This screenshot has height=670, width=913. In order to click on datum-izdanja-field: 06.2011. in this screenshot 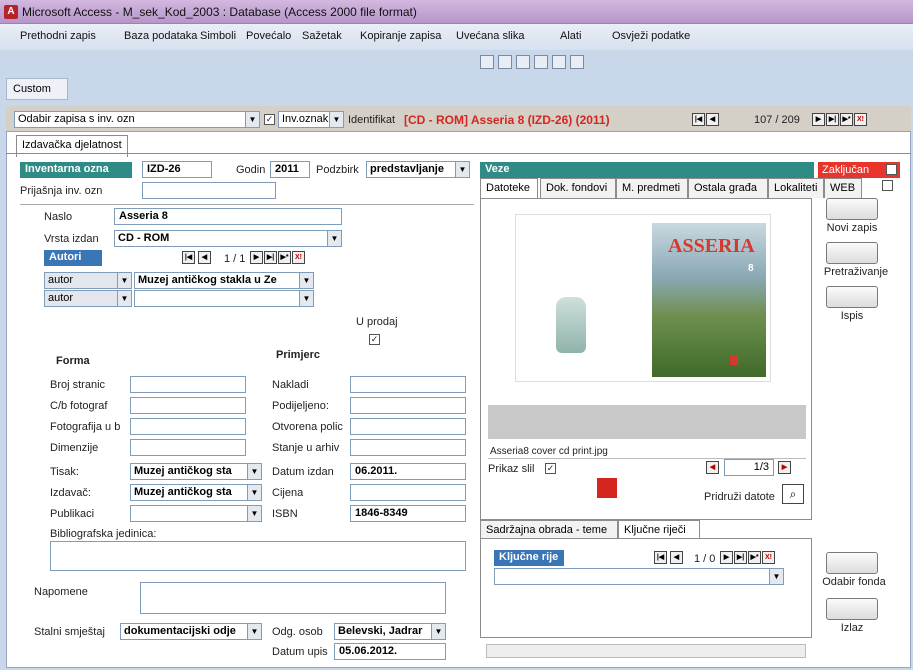, I will do `click(408, 471)`.